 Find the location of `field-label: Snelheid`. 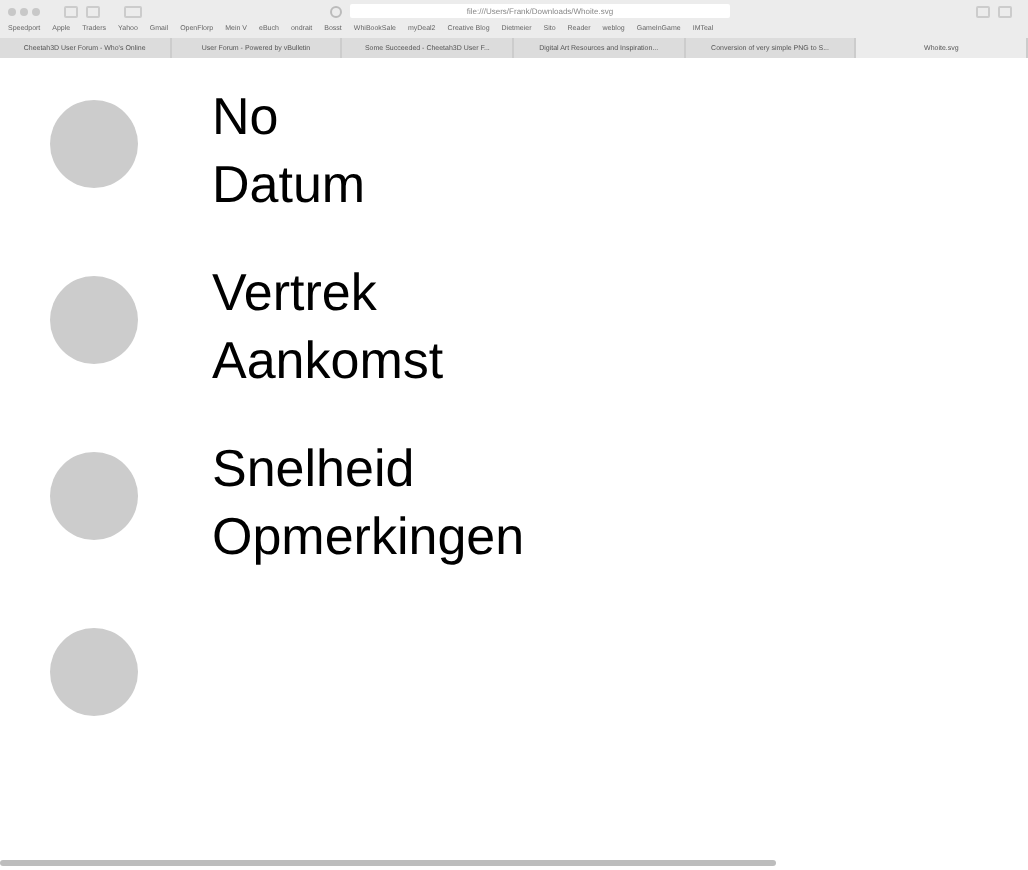

field-label: Snelheid is located at coordinates (314, 468).